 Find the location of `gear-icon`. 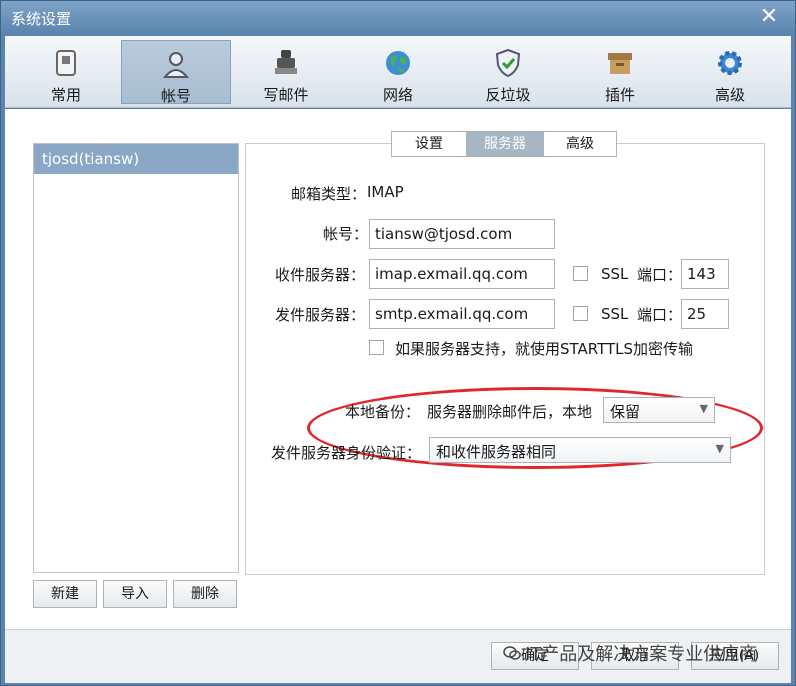

gear-icon is located at coordinates (730, 63).